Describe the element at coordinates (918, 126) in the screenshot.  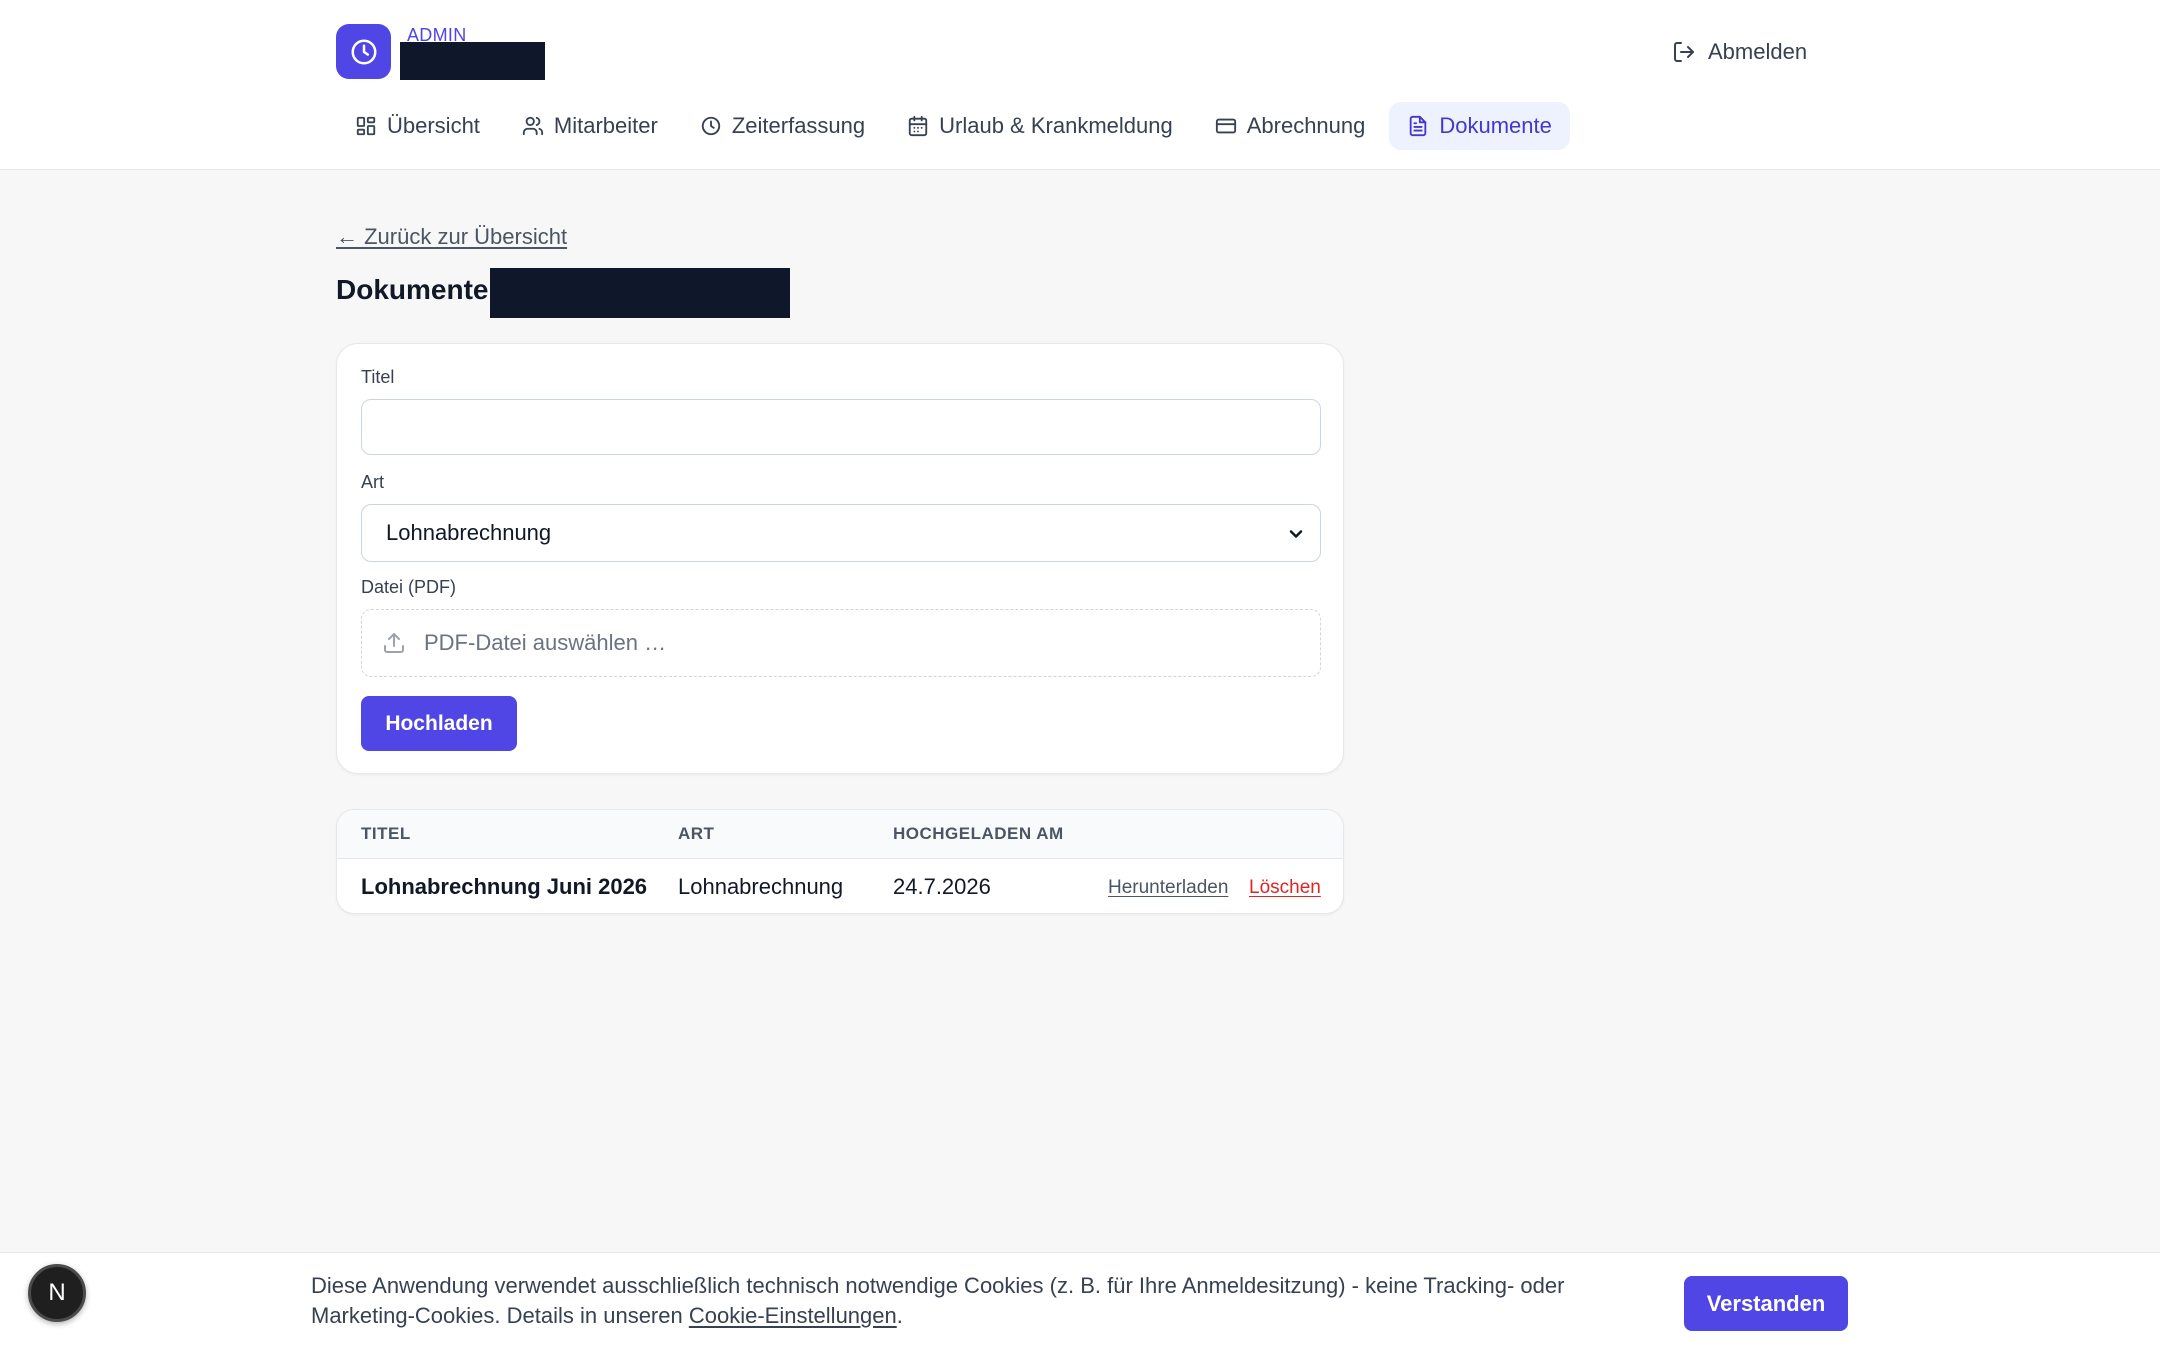
I see `calendar-icon` at that location.